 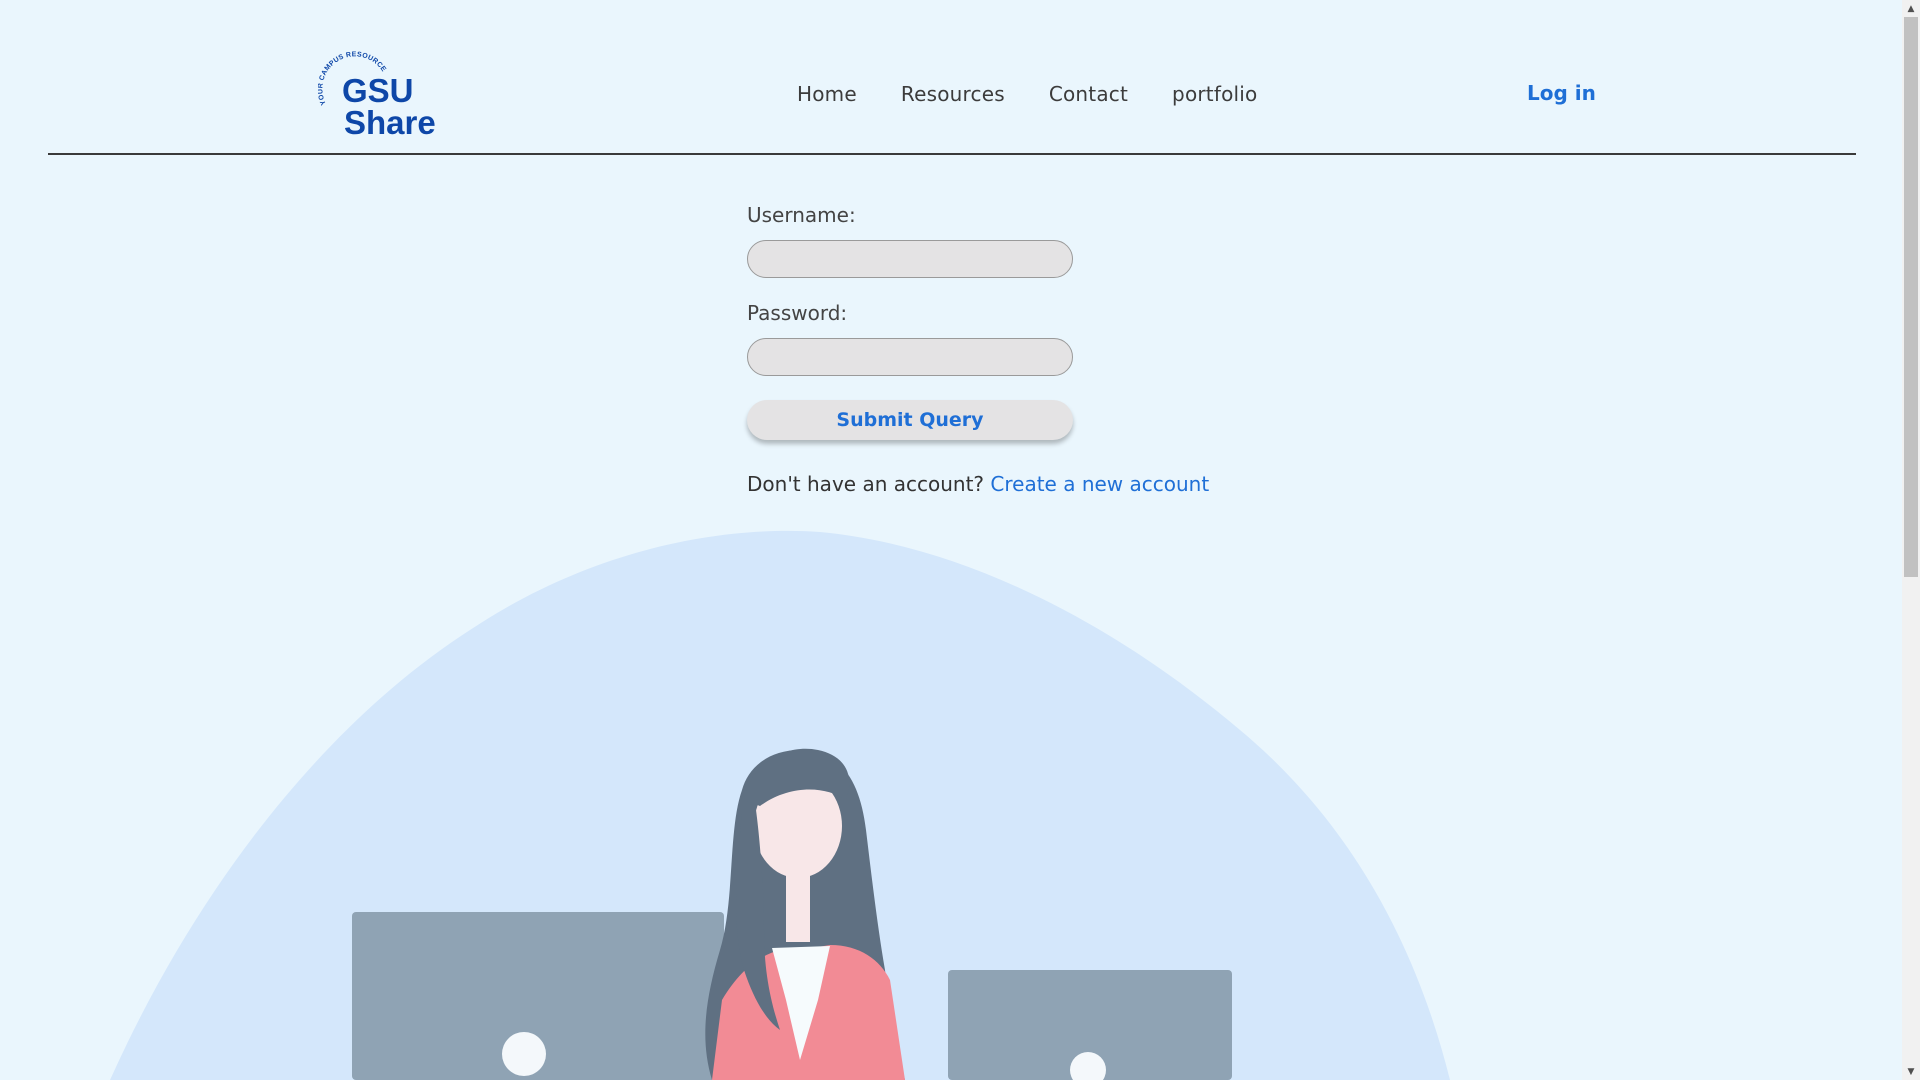 I want to click on main-nav: Home Resources Contact portfolio, so click(x=1027, y=94).